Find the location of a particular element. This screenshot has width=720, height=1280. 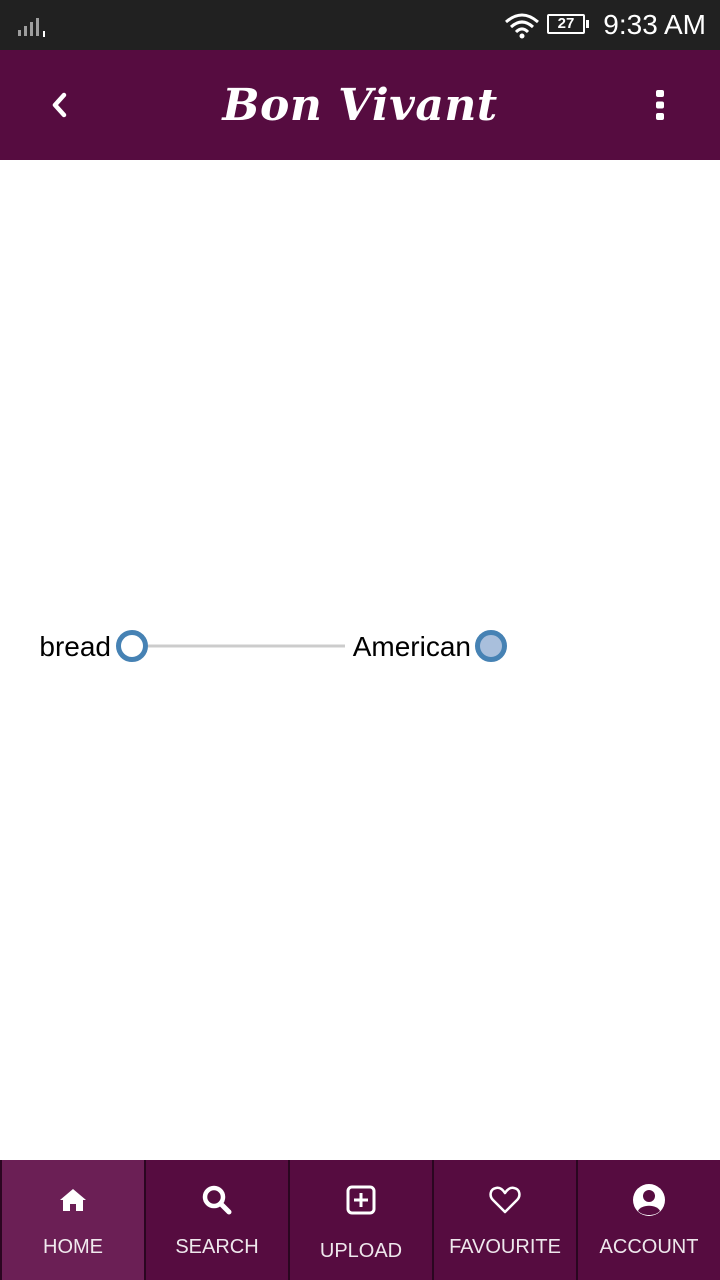

graph-node-bread is located at coordinates (132, 646).